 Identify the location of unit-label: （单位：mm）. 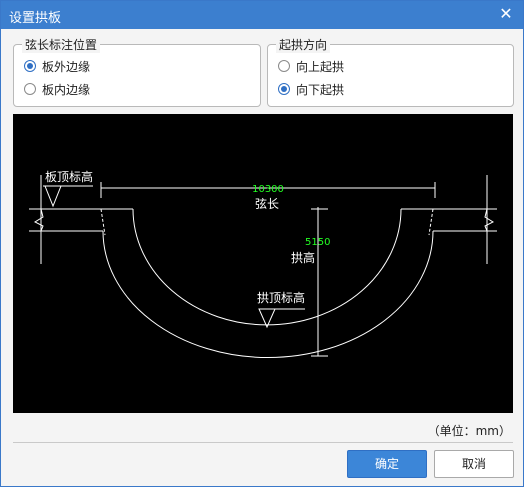
(469, 431).